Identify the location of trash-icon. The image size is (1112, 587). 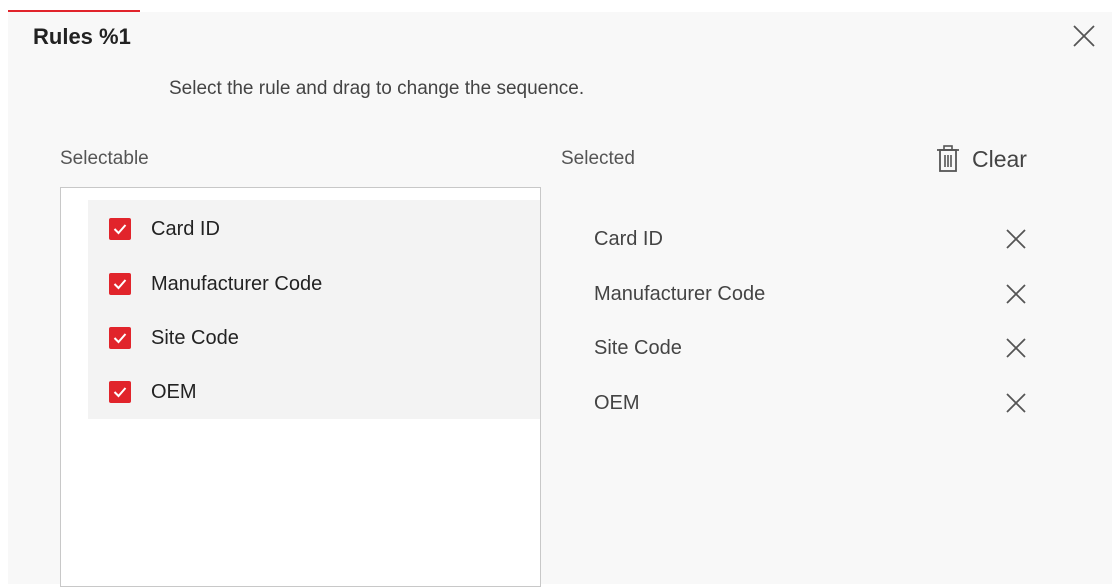
(948, 158).